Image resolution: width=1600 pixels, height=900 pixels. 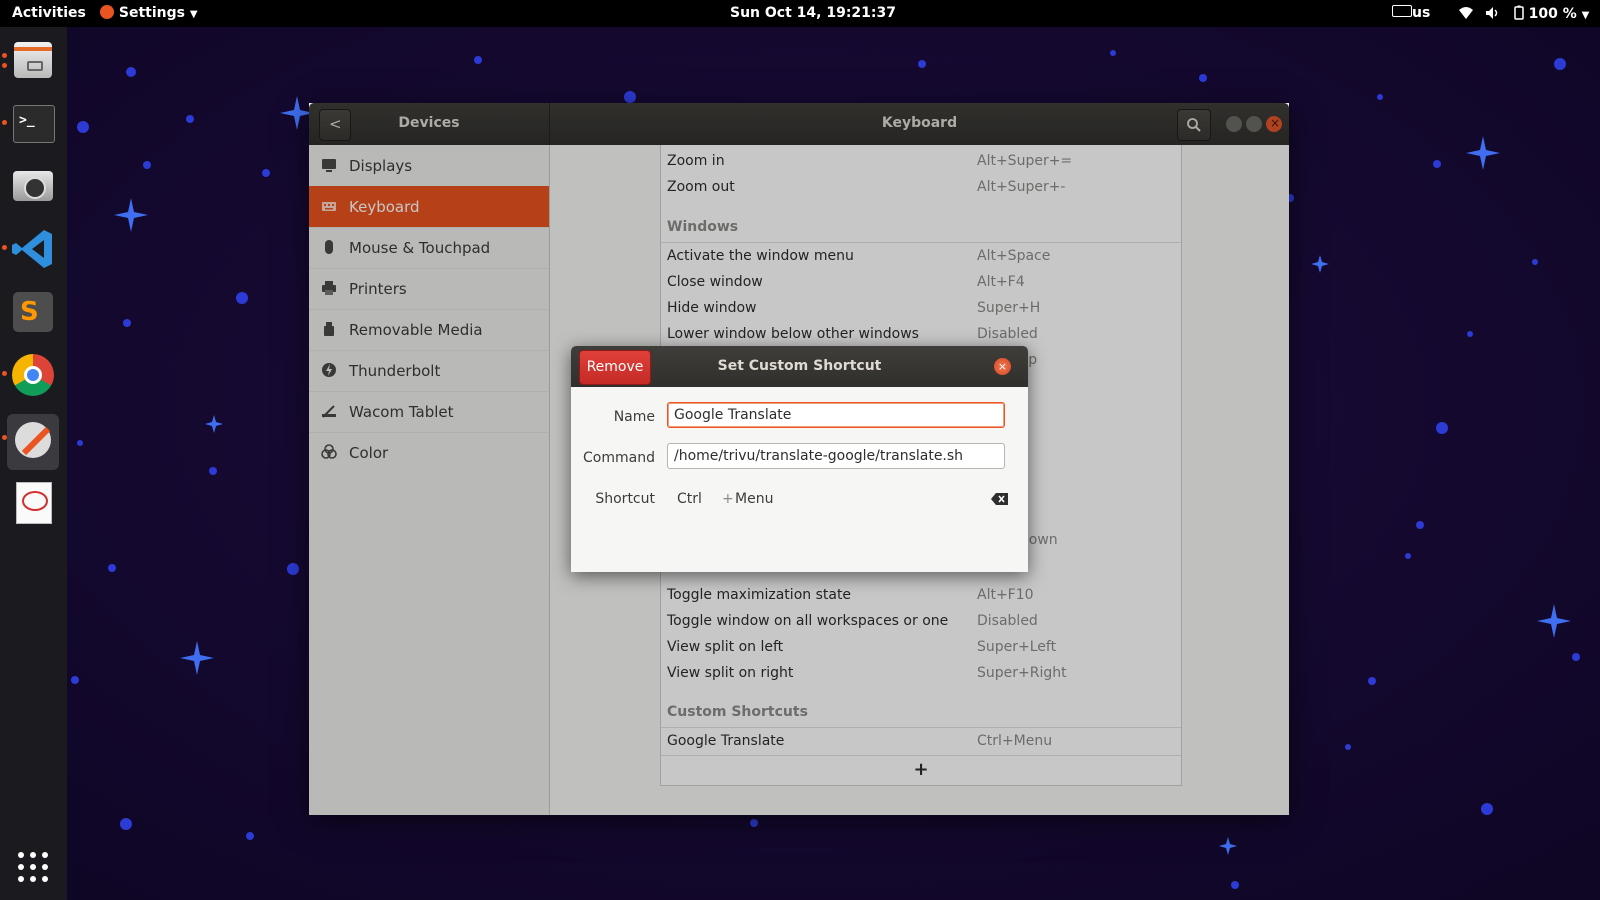 I want to click on clock: Sun Oct 14, 19:21:37, so click(x=813, y=13).